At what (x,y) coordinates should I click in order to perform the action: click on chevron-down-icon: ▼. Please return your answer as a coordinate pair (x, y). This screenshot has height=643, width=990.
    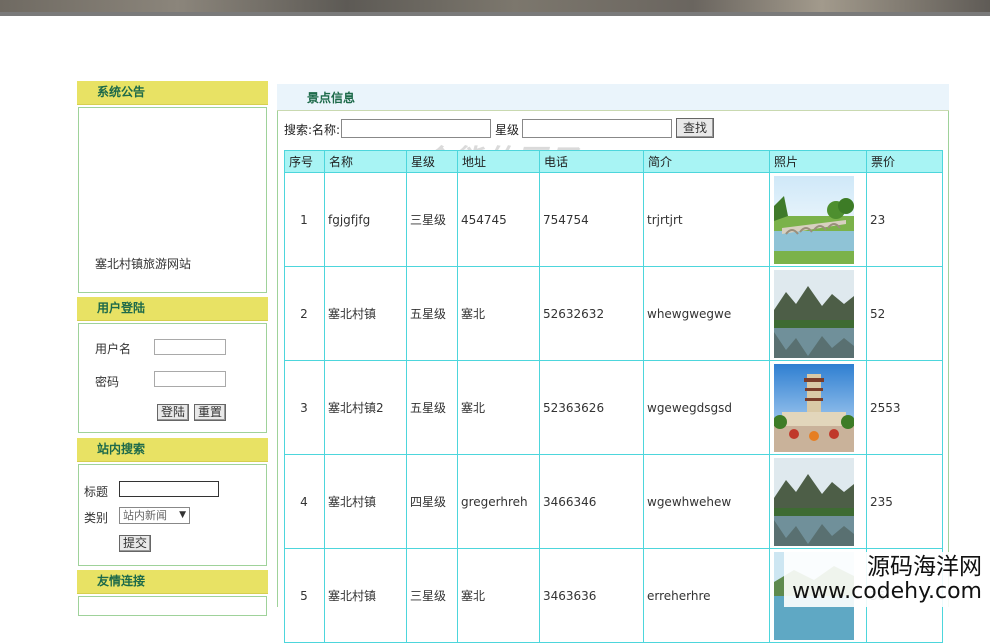
    Looking at the image, I should click on (182, 515).